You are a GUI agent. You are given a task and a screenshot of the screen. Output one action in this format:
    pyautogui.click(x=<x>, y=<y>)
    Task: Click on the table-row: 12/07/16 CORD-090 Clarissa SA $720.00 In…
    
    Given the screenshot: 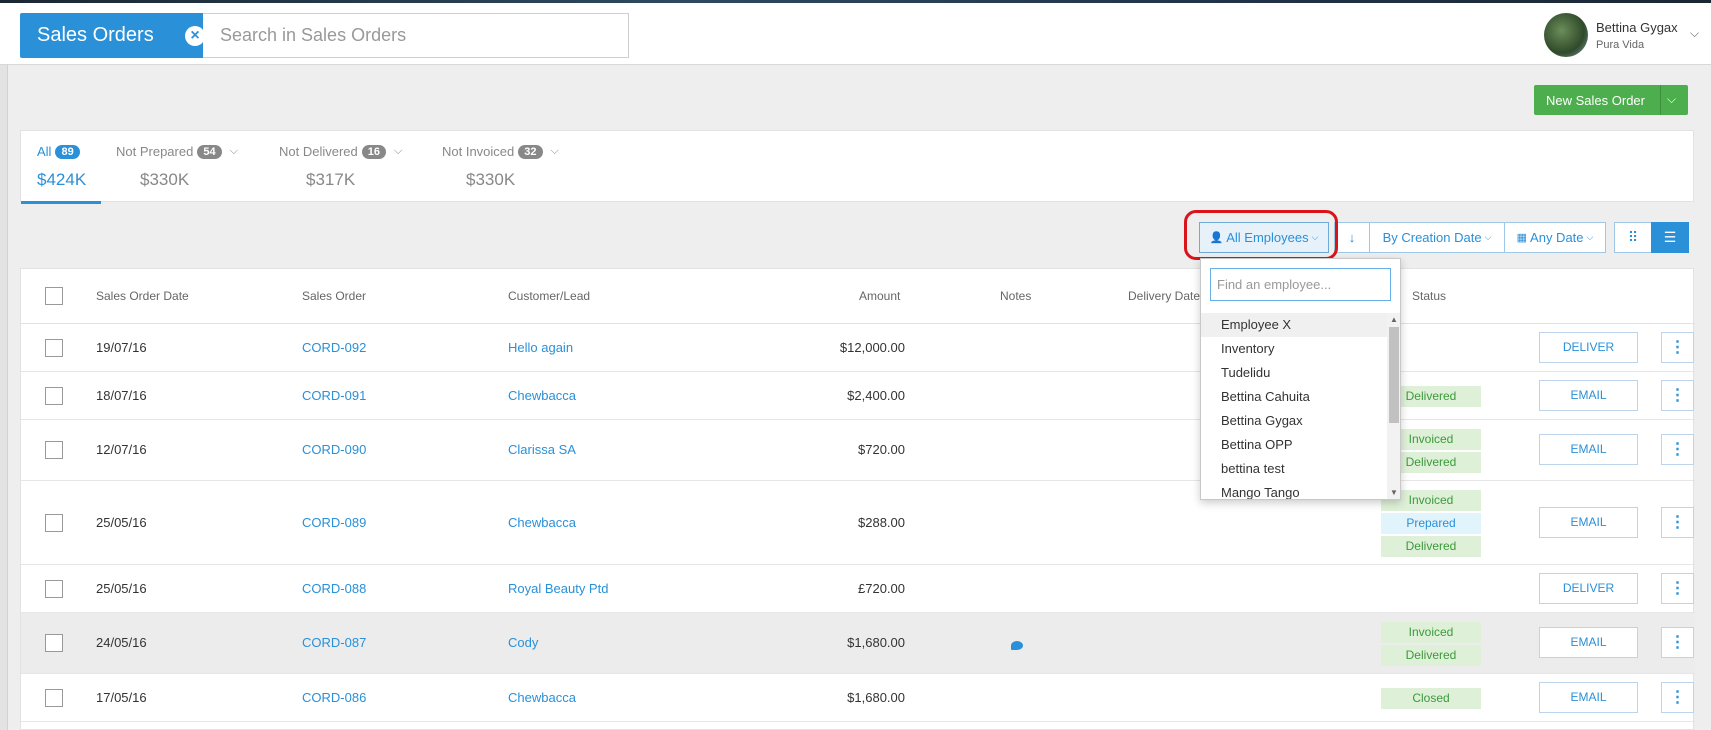 What is the action you would take?
    pyautogui.click(x=858, y=450)
    